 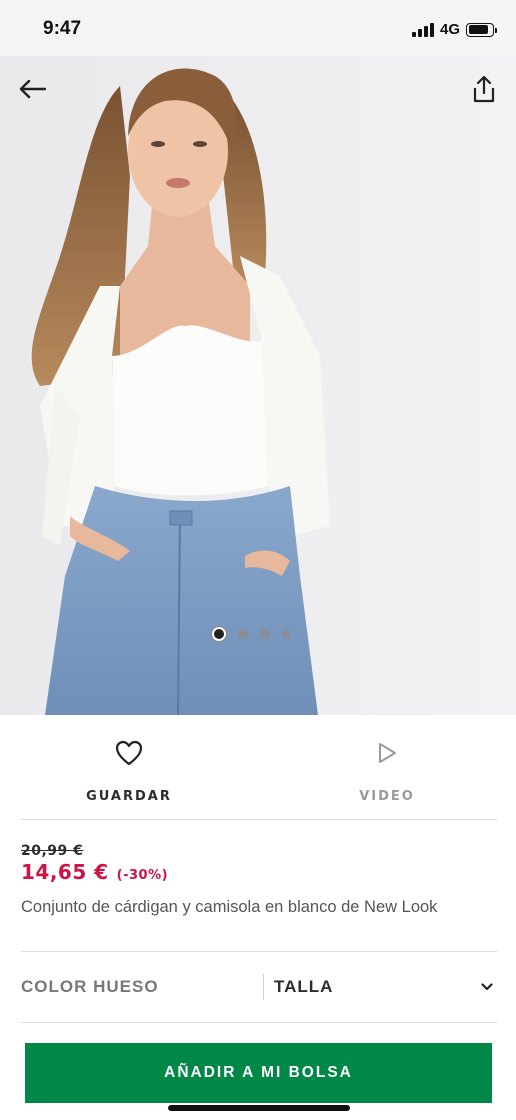 I want to click on carousel-indicator, so click(x=251, y=634).